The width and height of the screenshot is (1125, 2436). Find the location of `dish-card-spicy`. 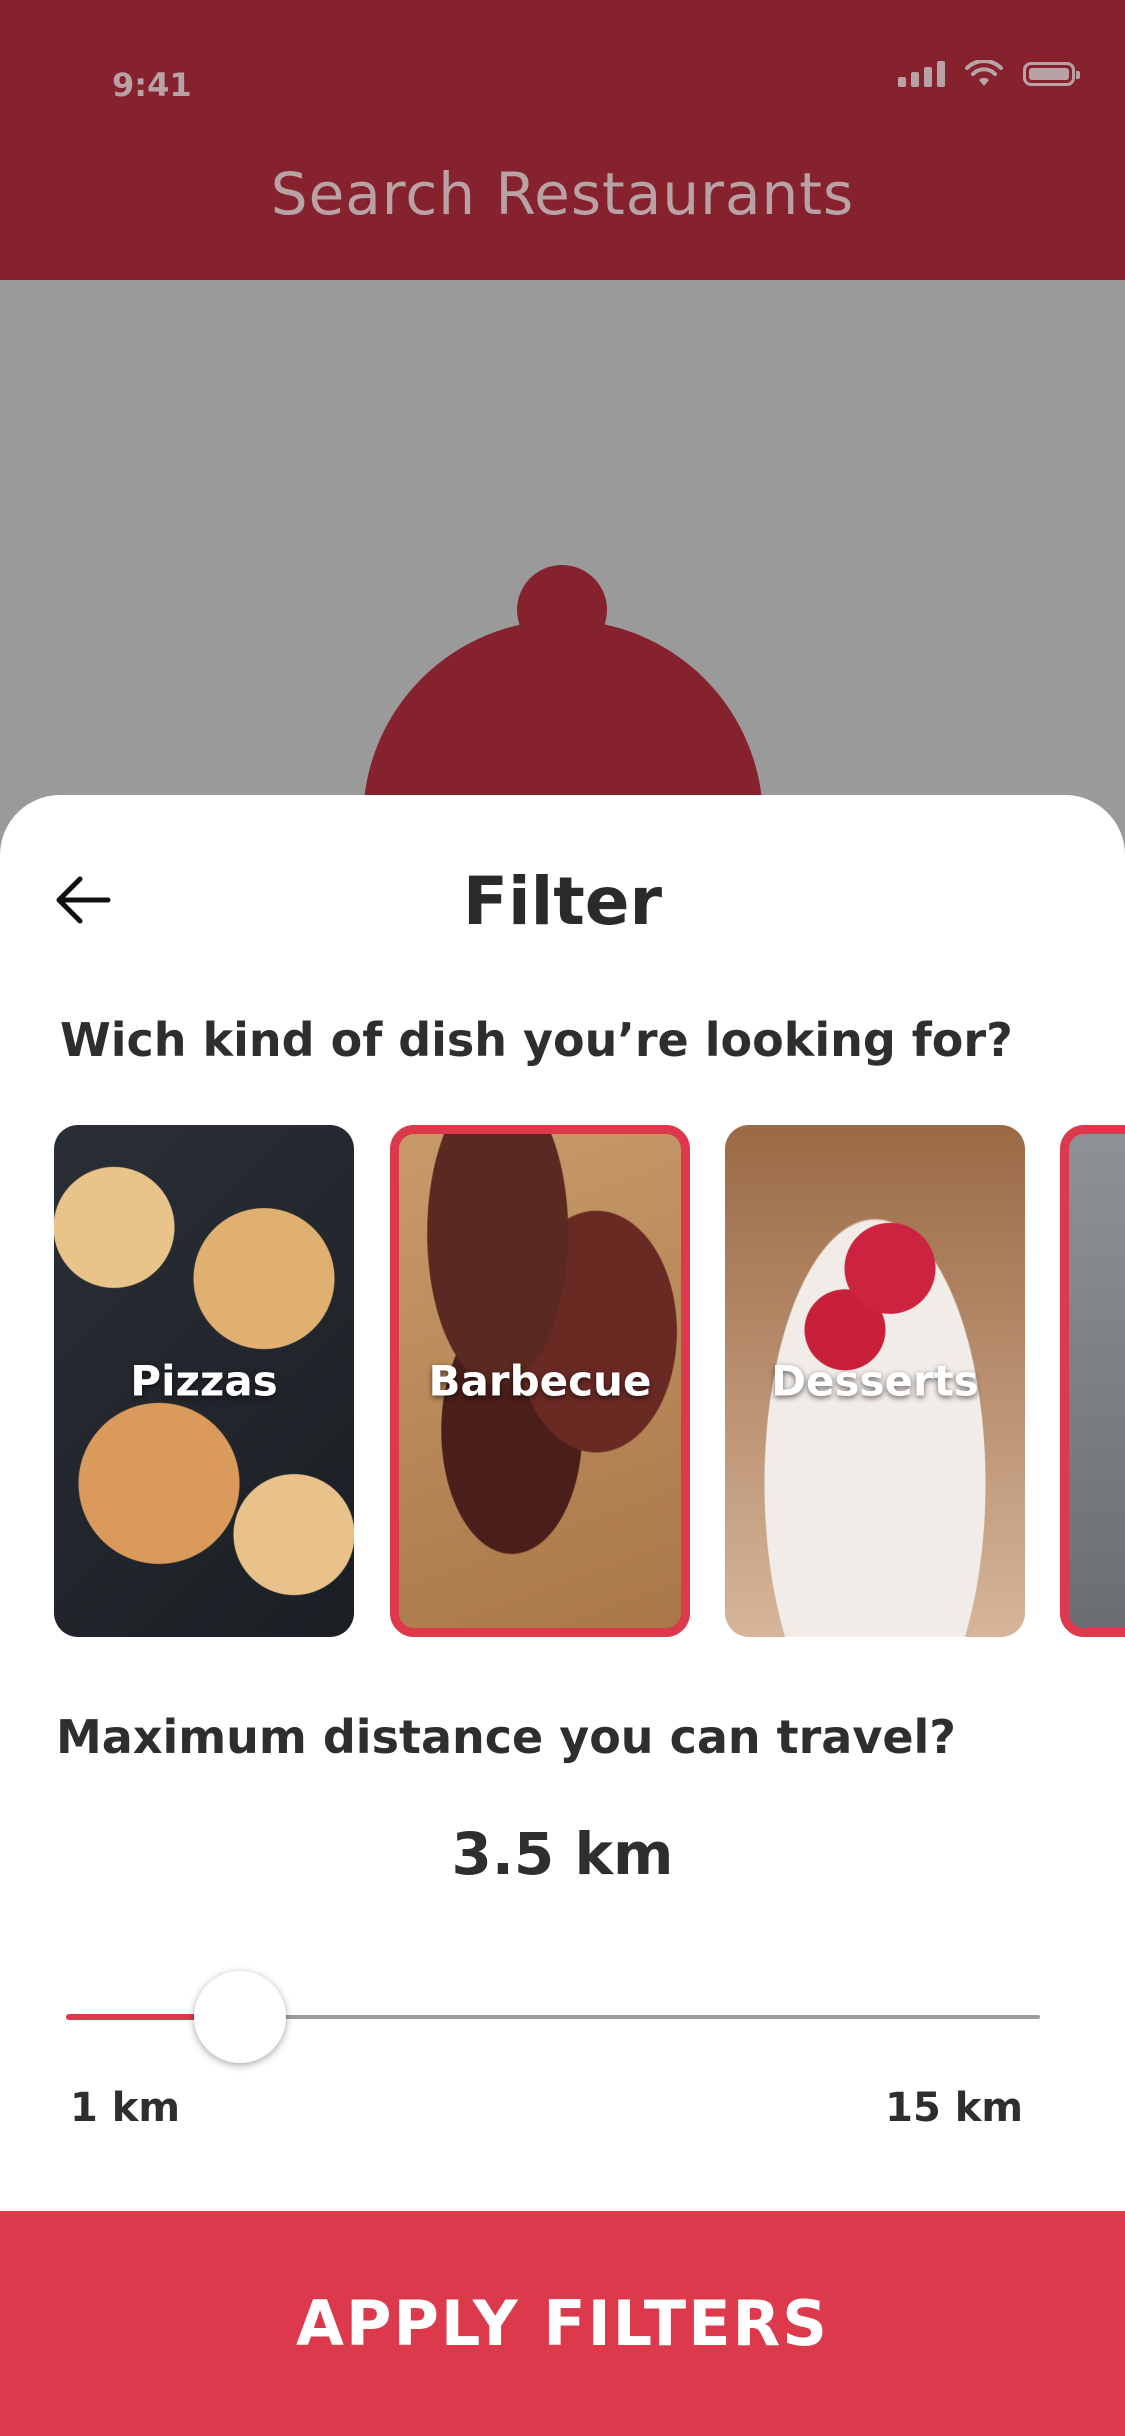

dish-card-spicy is located at coordinates (1092, 1381).